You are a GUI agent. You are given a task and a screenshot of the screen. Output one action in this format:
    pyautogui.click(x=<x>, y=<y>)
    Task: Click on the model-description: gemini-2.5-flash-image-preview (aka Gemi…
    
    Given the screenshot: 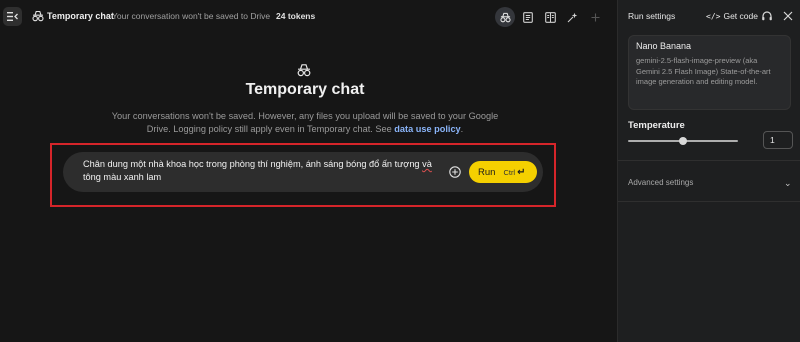 What is the action you would take?
    pyautogui.click(x=703, y=71)
    